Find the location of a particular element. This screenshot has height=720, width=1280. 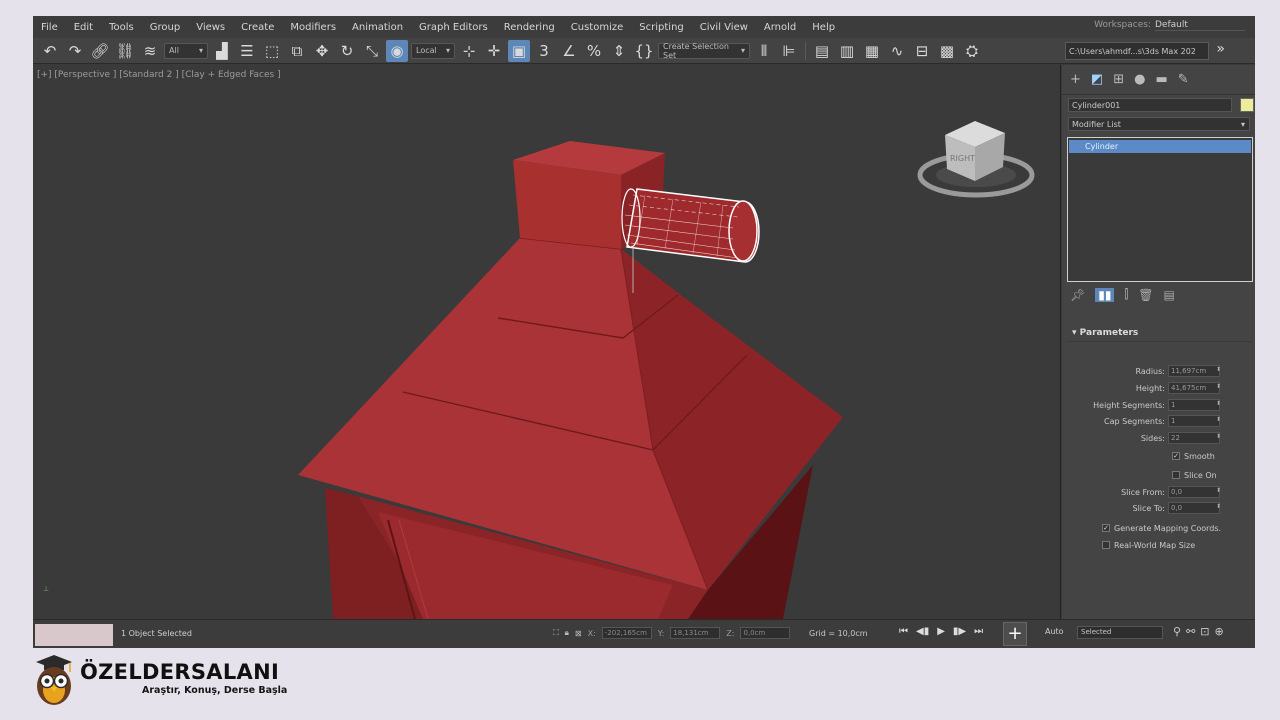

named-selection-set-dropdown: Create Selection Set ▾ is located at coordinates (704, 51).